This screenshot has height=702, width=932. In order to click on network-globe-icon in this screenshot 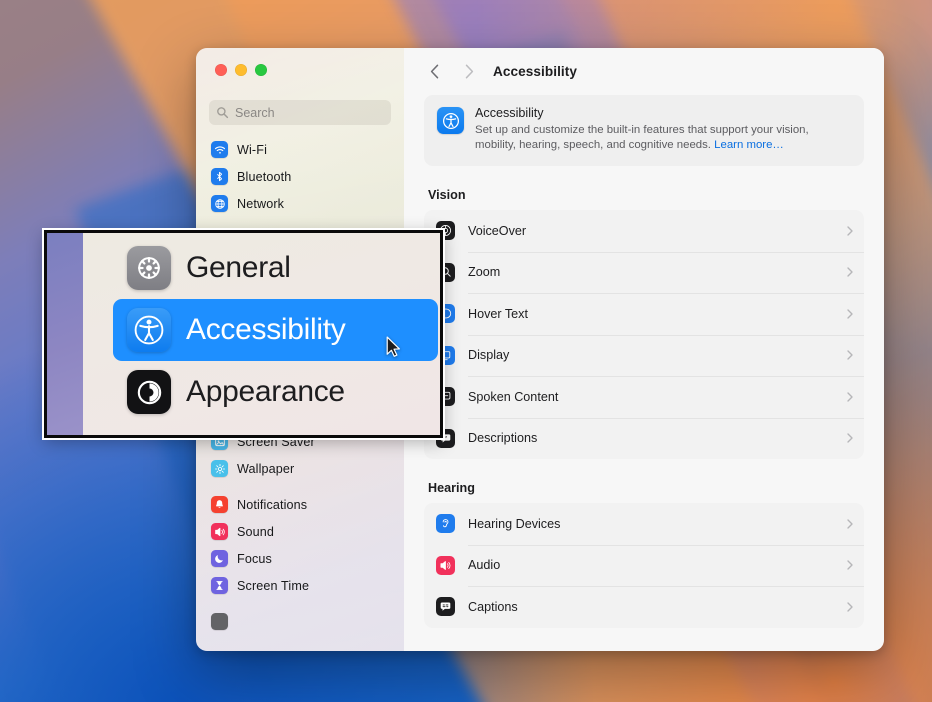, I will do `click(219, 203)`.